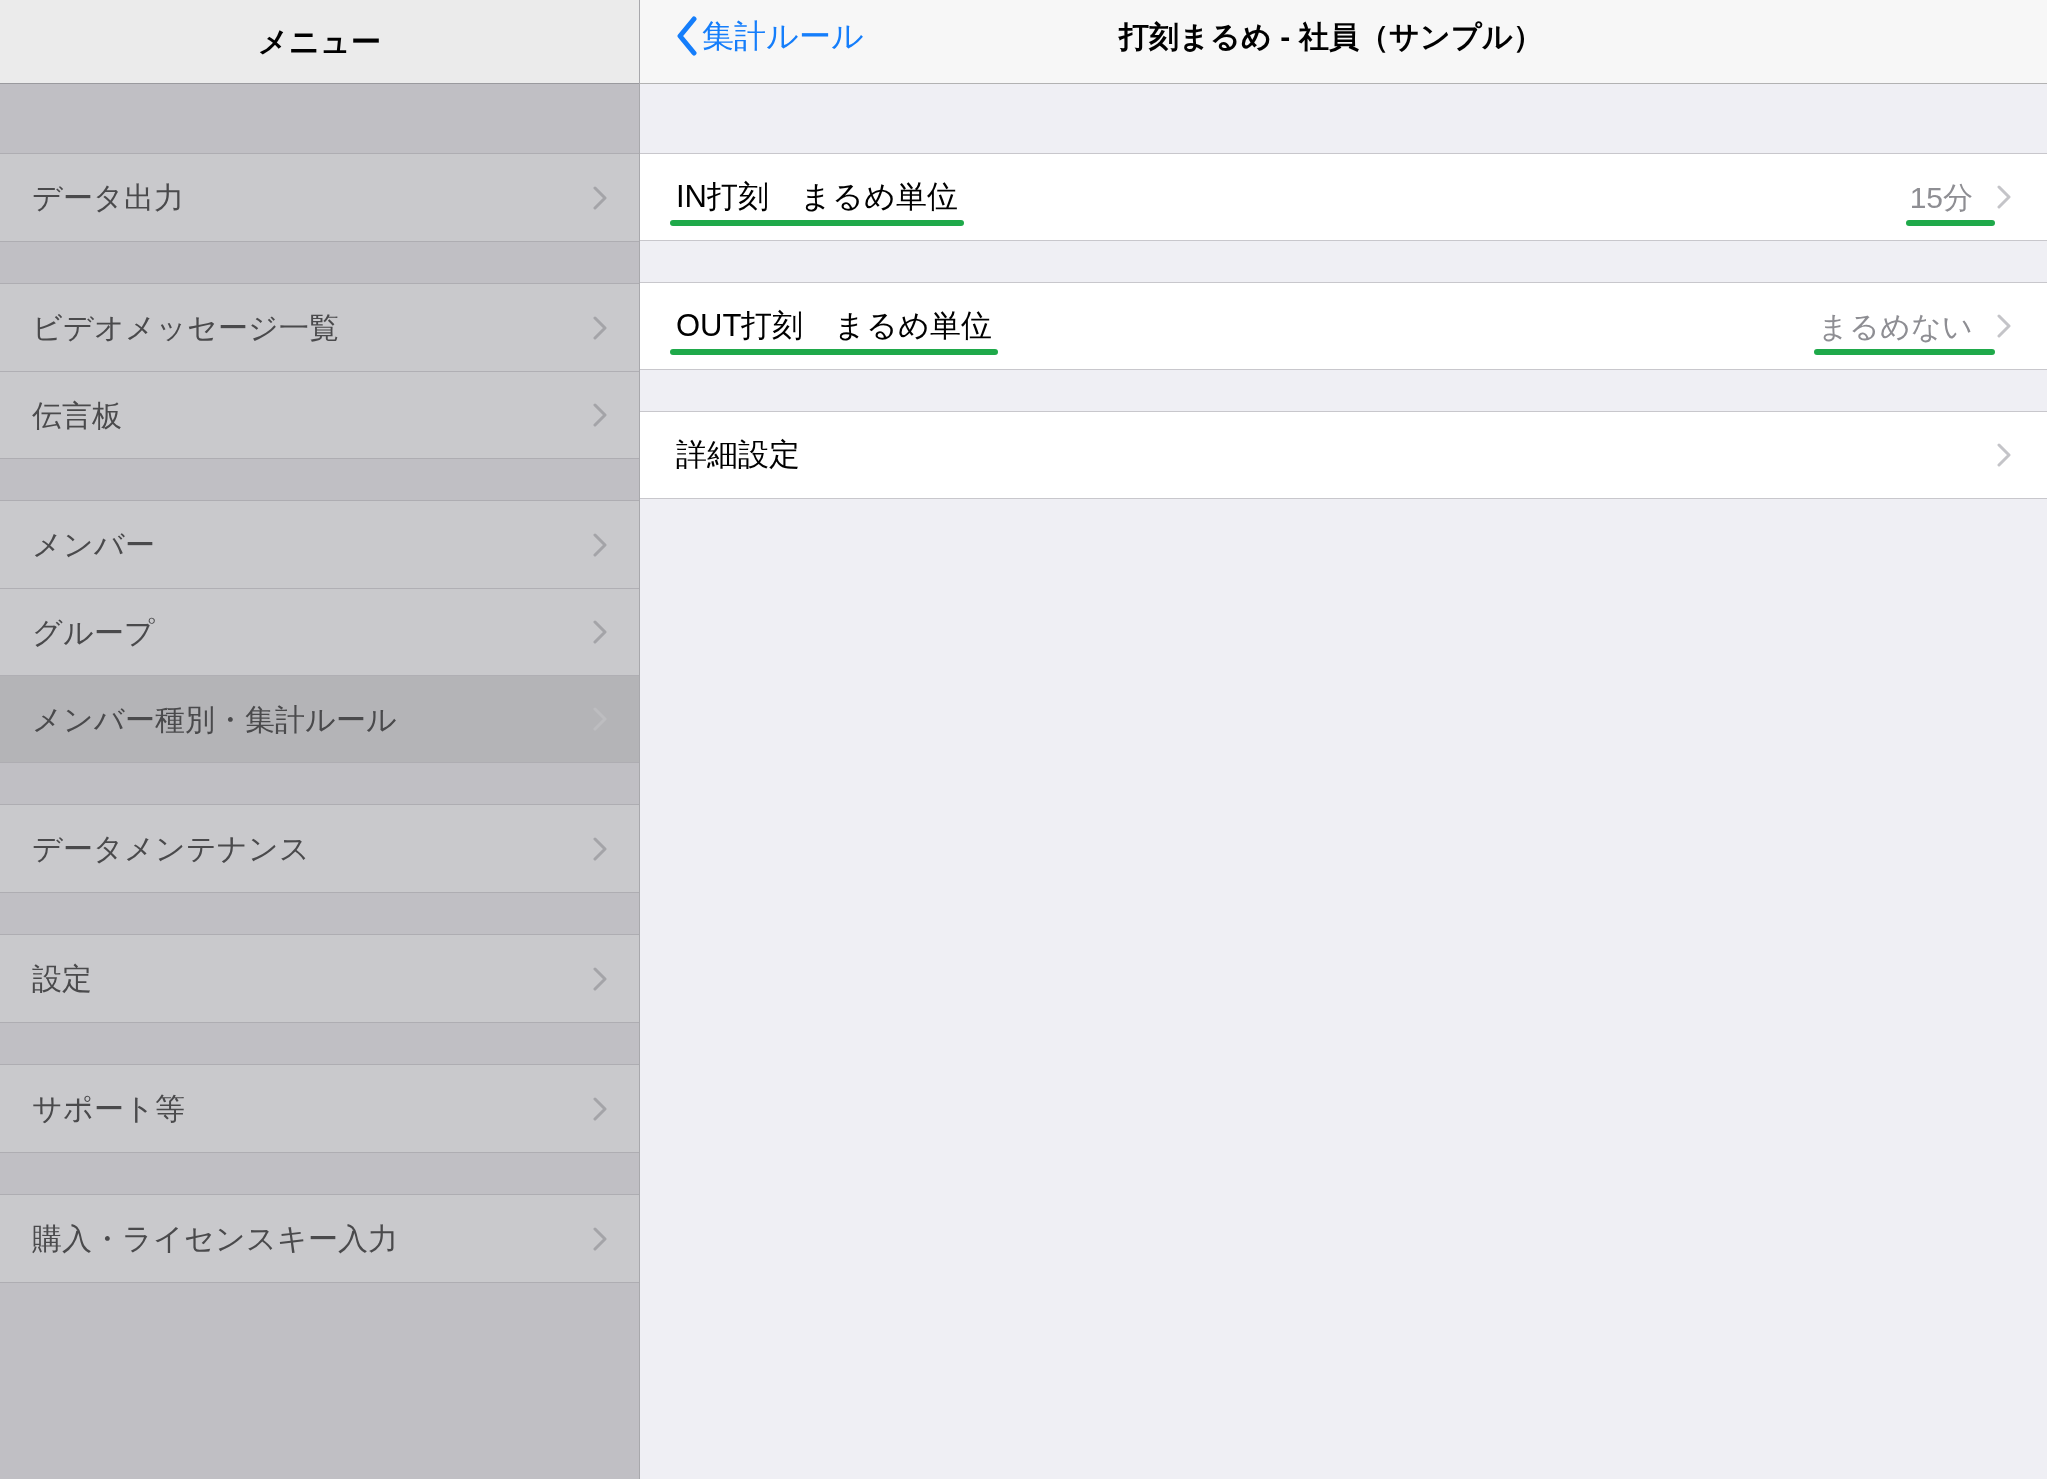 This screenshot has width=2047, height=1479. I want to click on menu-item: メンバー種別・集計ルール, so click(319, 718).